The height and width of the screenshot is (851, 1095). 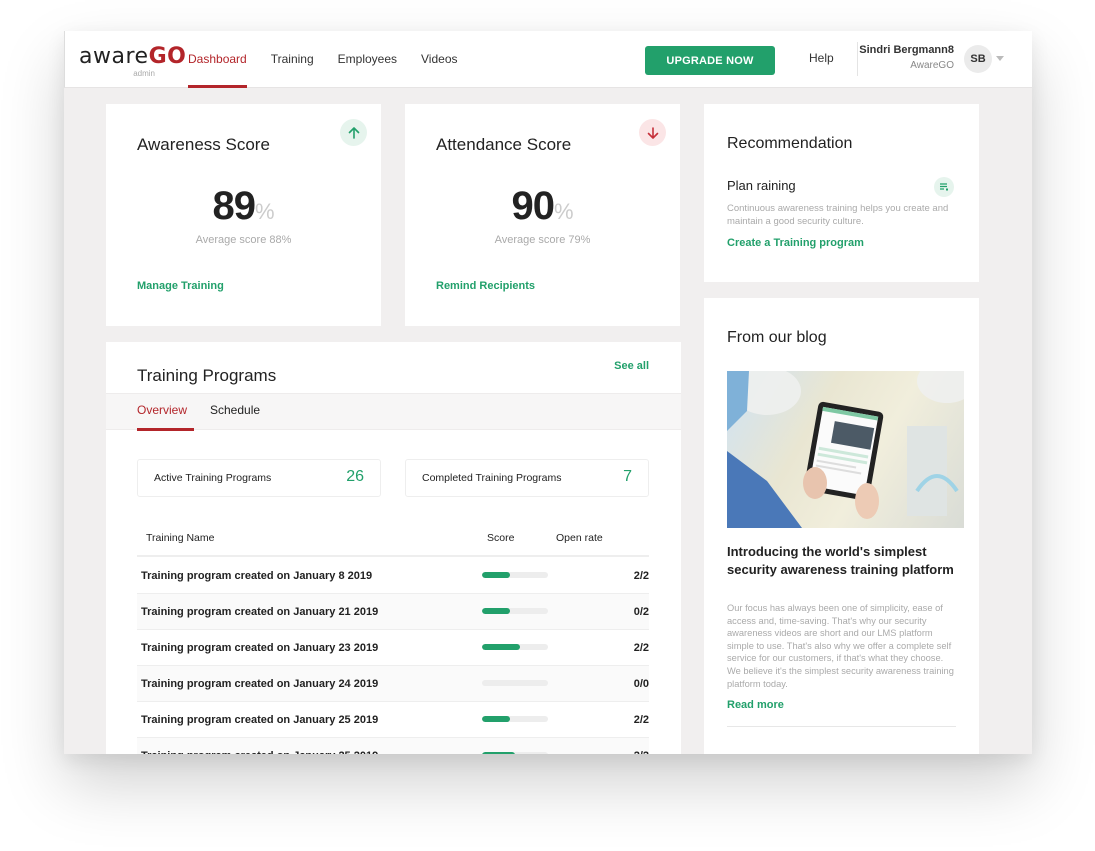 What do you see at coordinates (144, 73) in the screenshot?
I see `logo-subtitle: admin` at bounding box center [144, 73].